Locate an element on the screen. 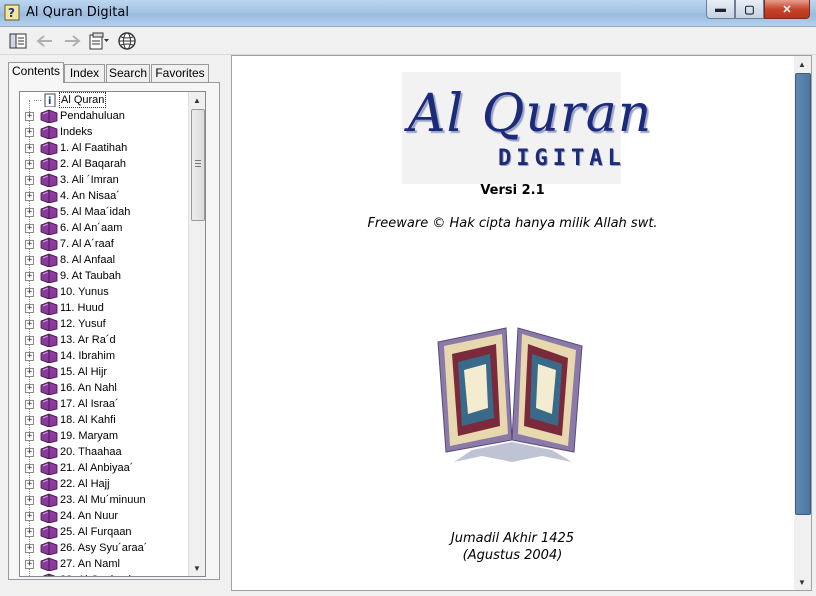 The height and width of the screenshot is (596, 816). topic-scroll-thumb is located at coordinates (803, 294).